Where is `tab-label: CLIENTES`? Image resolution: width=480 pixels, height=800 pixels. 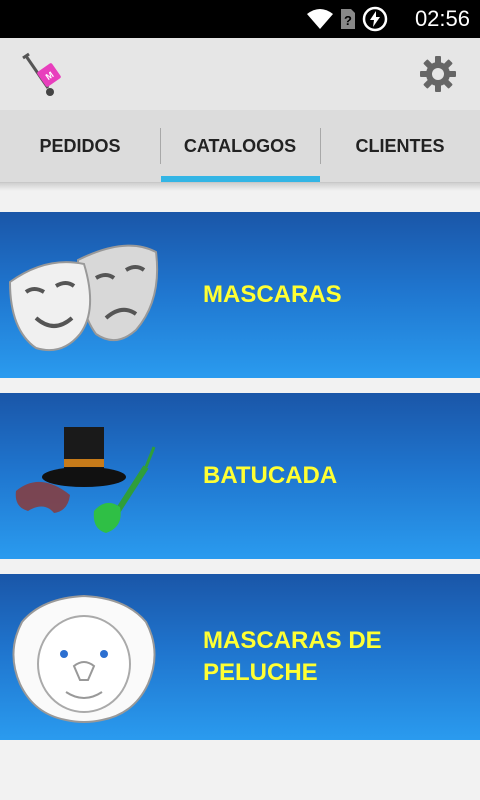
tab-label: CLIENTES is located at coordinates (400, 145).